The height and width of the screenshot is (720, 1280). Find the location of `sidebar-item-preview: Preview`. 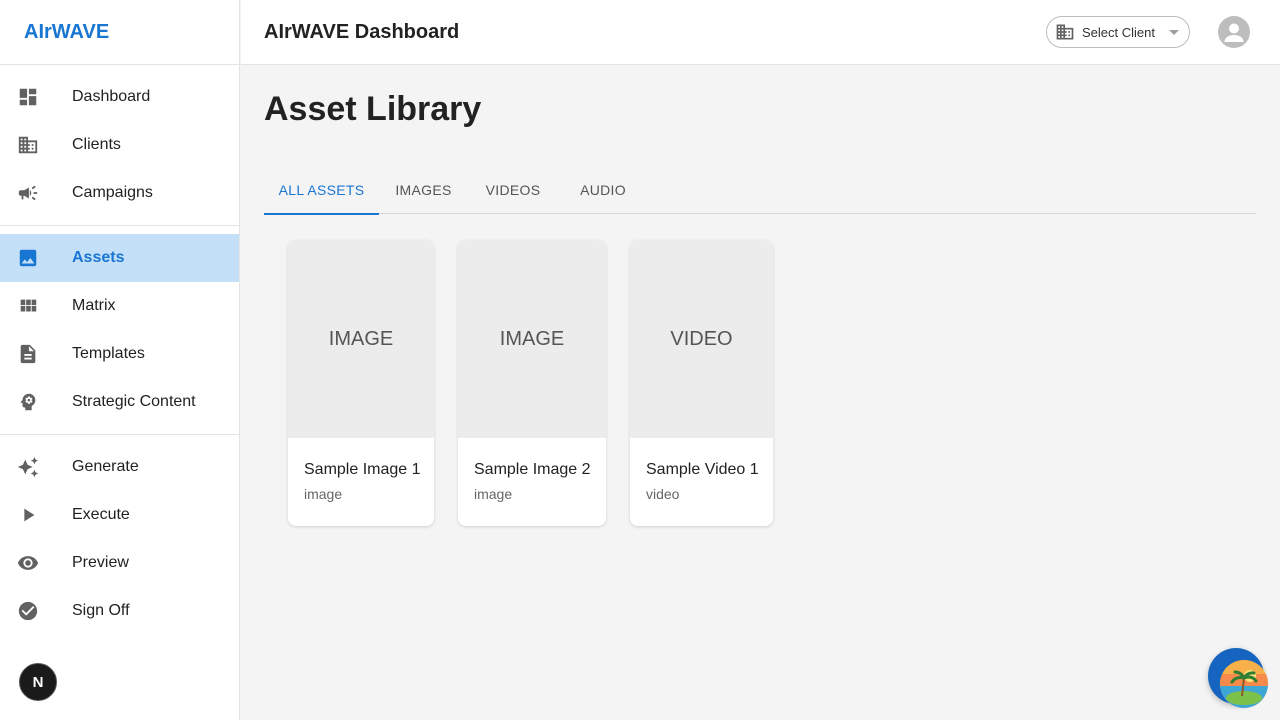

sidebar-item-preview: Preview is located at coordinates (119, 563).